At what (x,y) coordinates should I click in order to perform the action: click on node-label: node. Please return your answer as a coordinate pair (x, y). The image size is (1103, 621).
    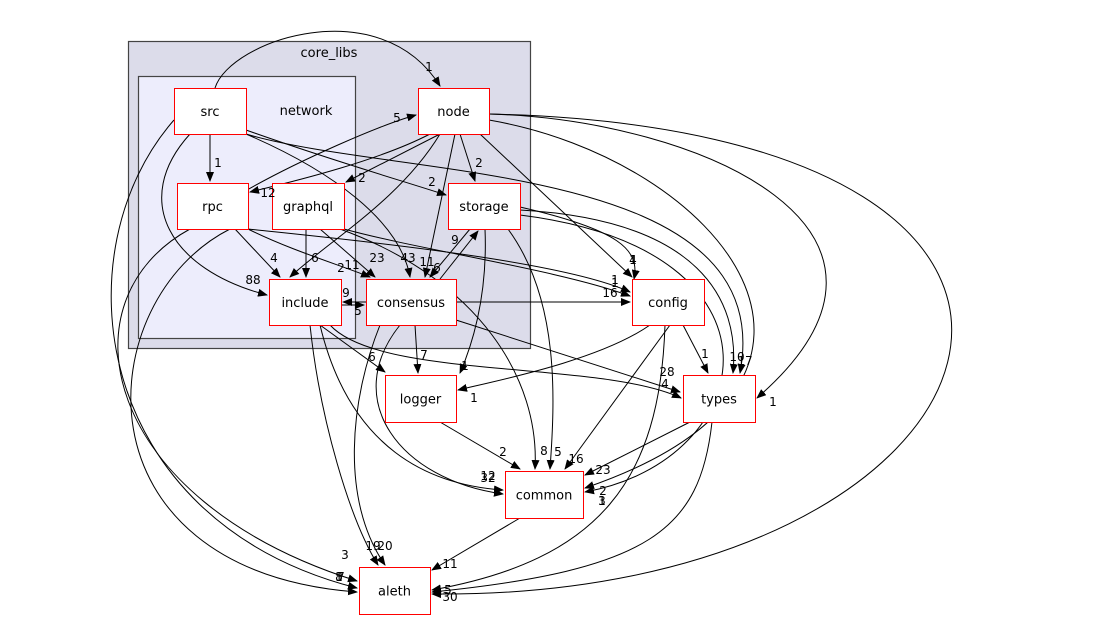
    Looking at the image, I should click on (453, 112).